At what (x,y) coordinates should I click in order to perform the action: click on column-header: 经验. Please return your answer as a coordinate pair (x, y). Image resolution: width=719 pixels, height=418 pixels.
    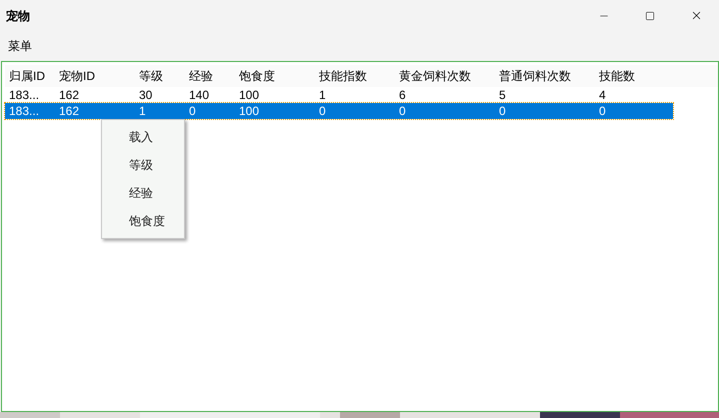
    Looking at the image, I should click on (210, 76).